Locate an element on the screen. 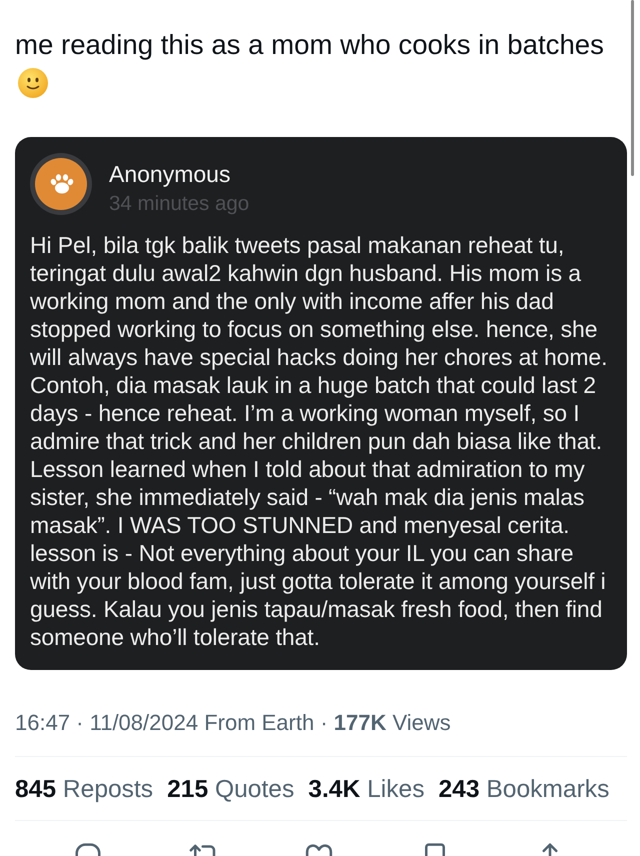 This screenshot has width=640, height=856. engagement-stat-link: 215 Quotes is located at coordinates (230, 790).